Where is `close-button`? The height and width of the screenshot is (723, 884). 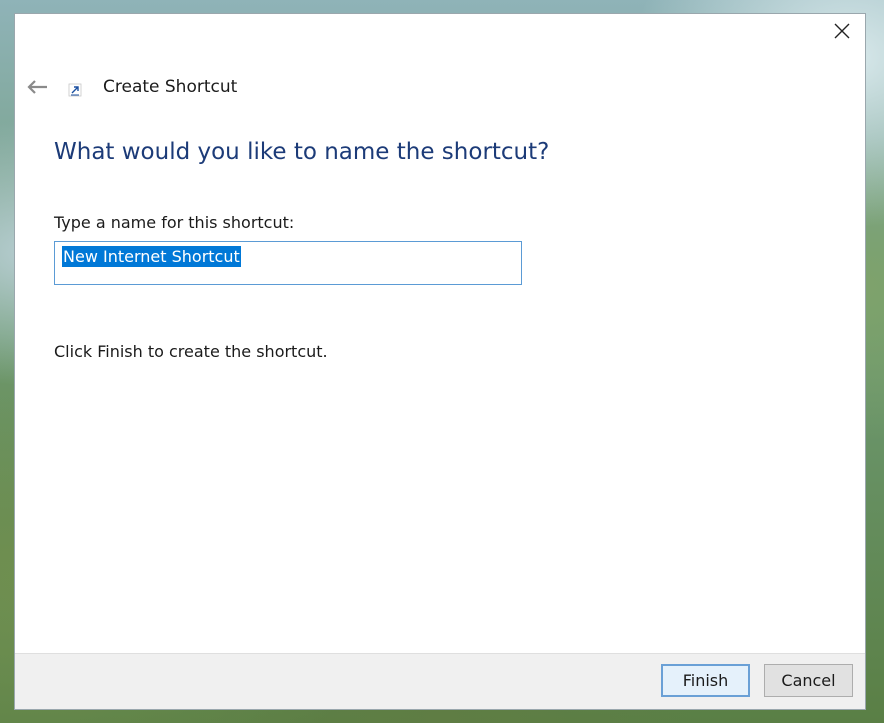
close-button is located at coordinates (842, 31).